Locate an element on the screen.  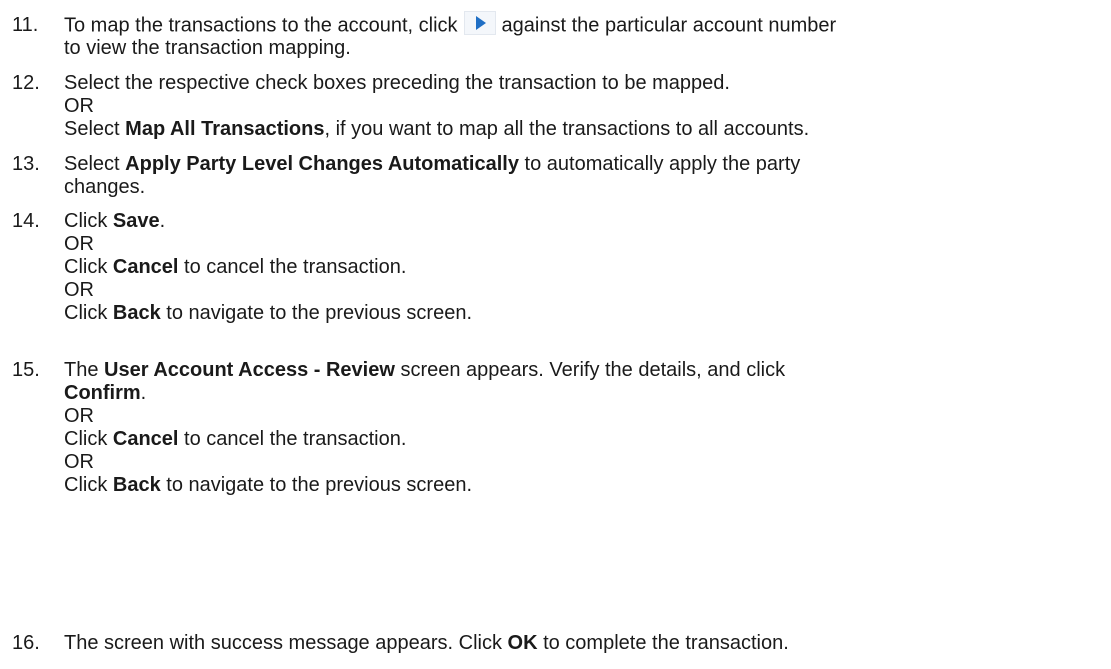
apply-party-level-changes-term: Apply Party Level Changes Automatically is located at coordinates (322, 164).